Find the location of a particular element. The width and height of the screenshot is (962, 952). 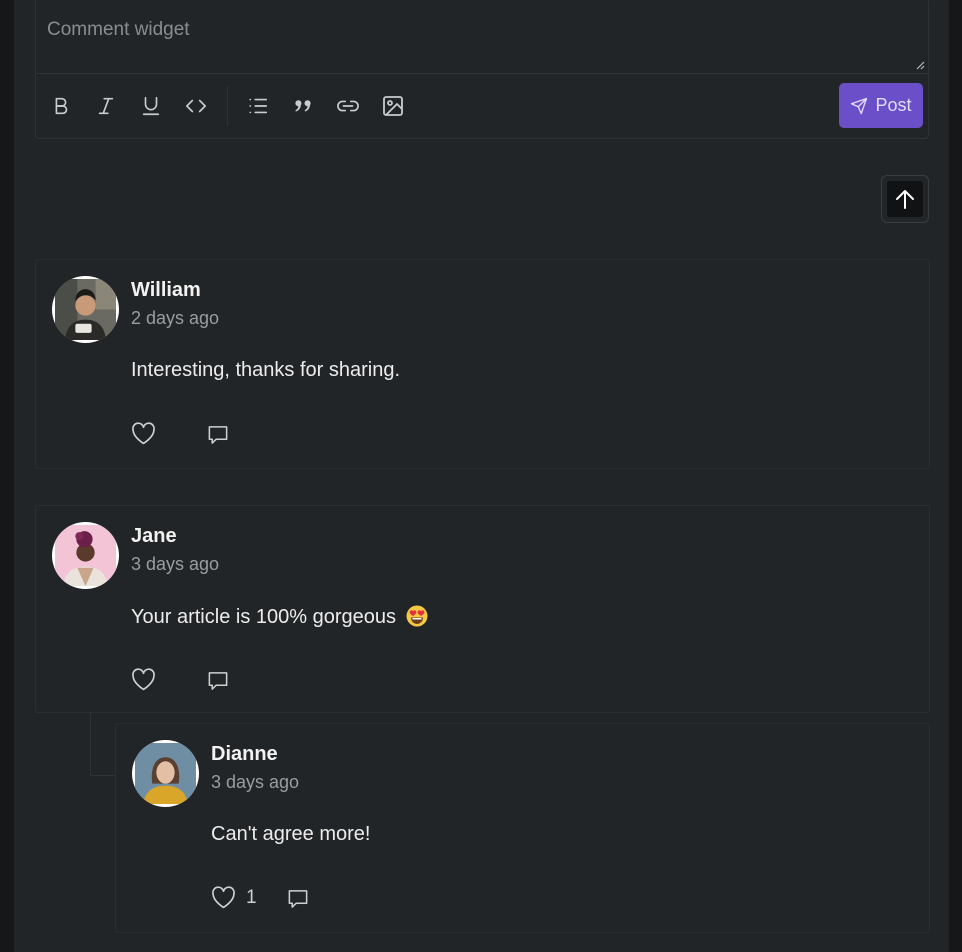

quote-icon is located at coordinates (303, 106).